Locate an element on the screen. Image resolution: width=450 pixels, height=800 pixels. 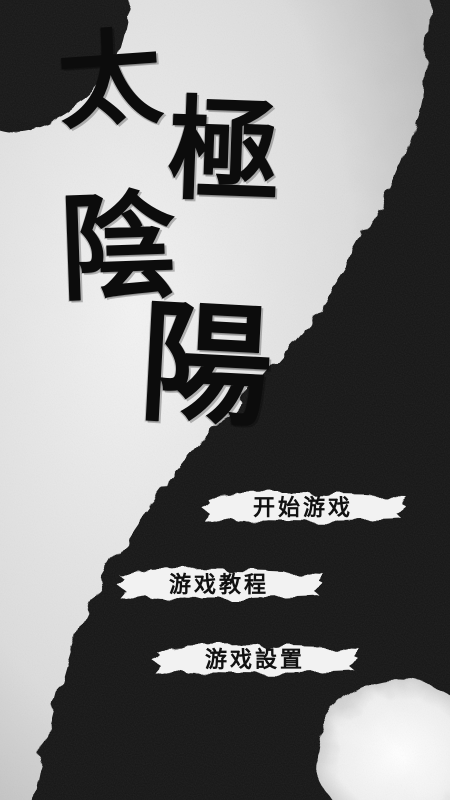
tutorial-label: 游戏教程 is located at coordinates (218, 585).